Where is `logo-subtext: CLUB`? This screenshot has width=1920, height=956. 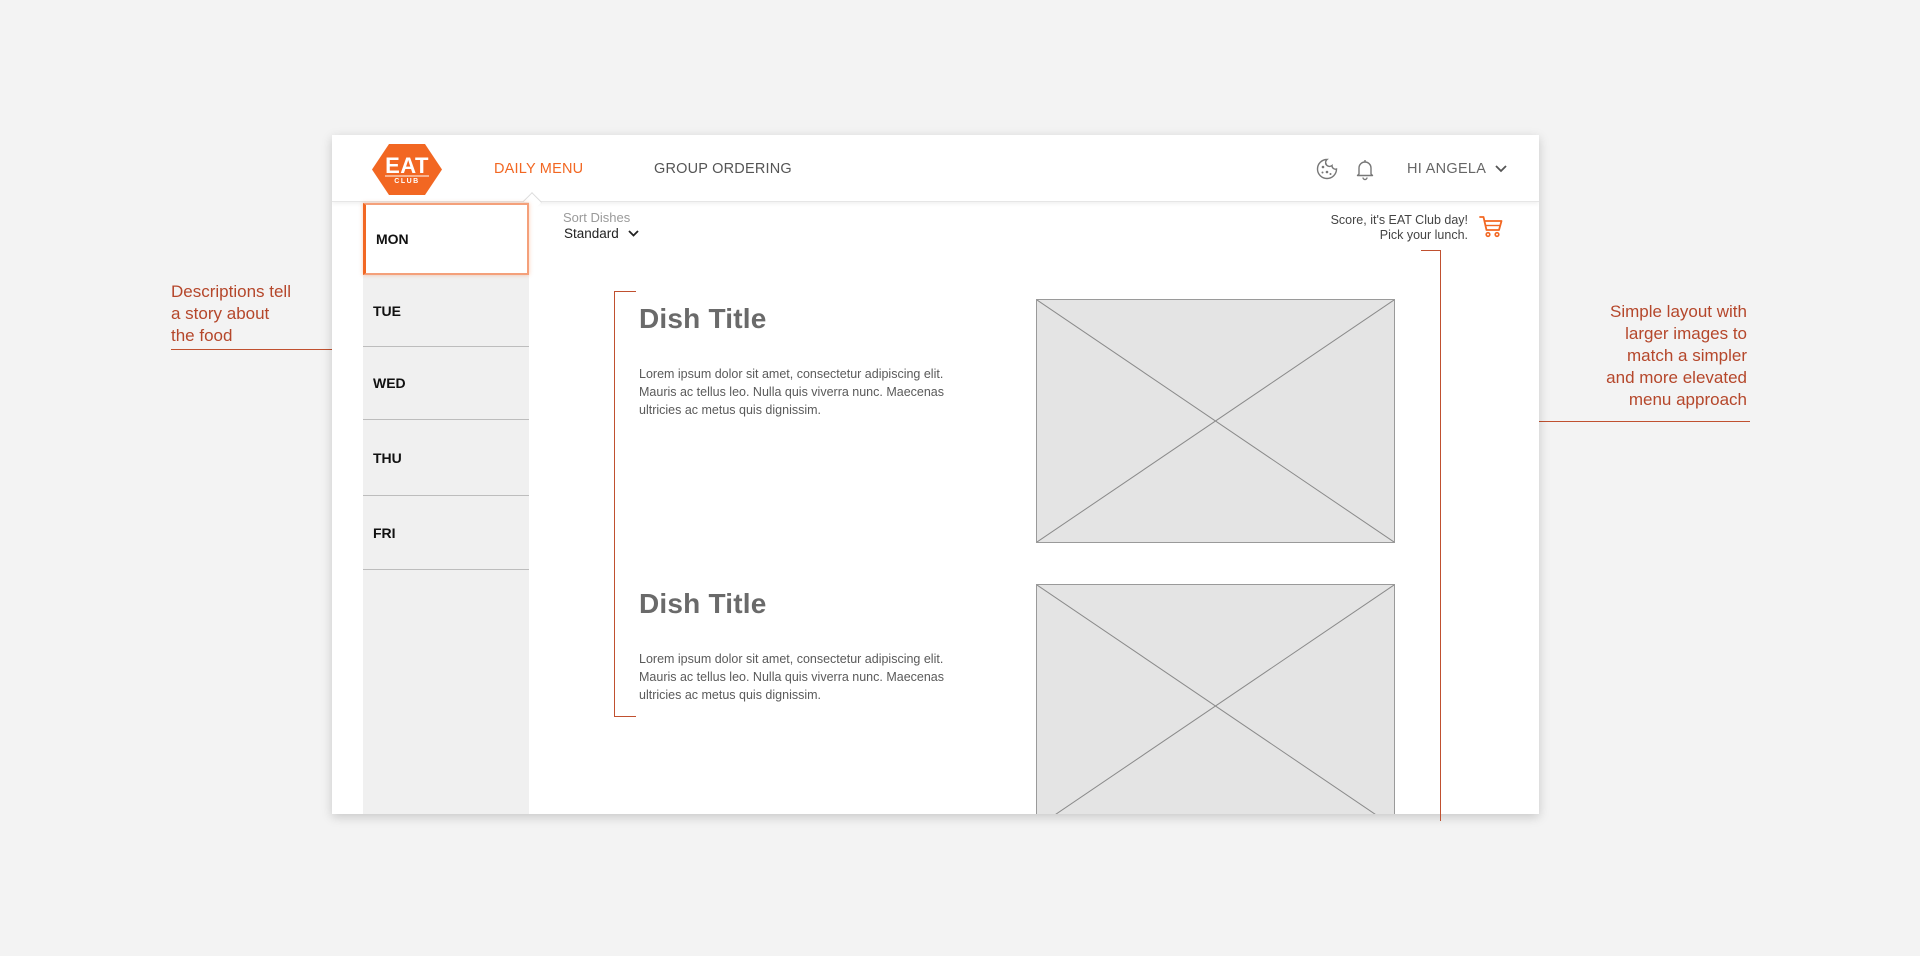 logo-subtext: CLUB is located at coordinates (407, 181).